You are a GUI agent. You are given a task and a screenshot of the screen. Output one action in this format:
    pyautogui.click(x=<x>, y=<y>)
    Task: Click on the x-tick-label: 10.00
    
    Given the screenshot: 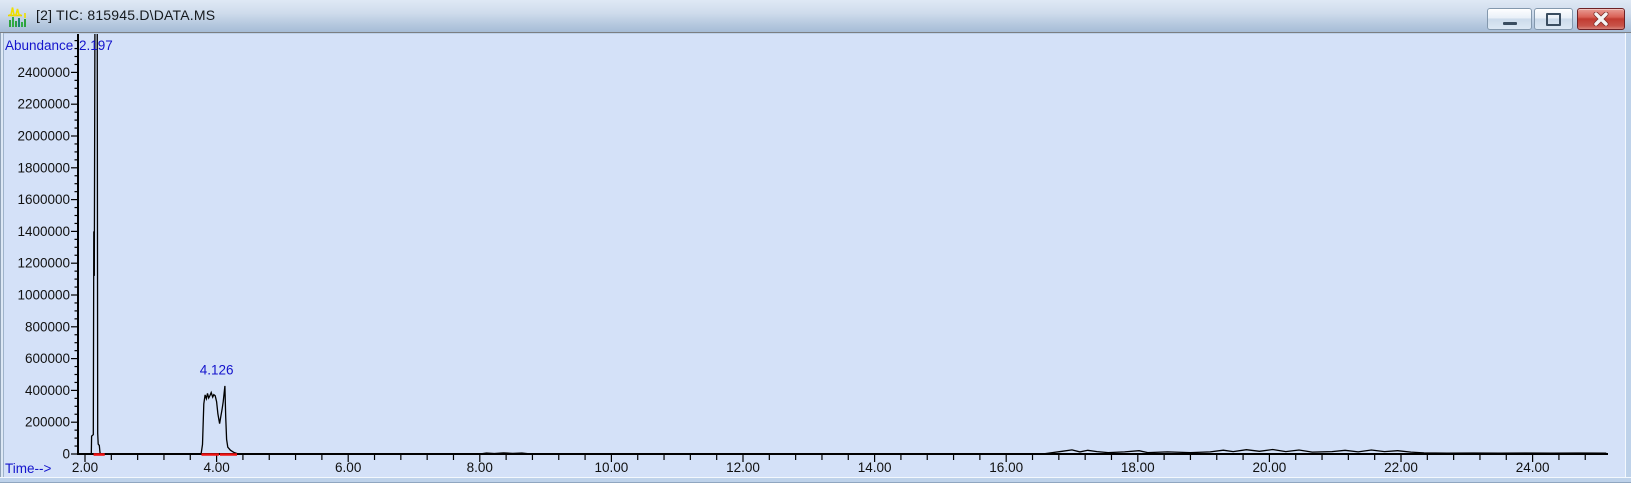 What is the action you would take?
    pyautogui.click(x=612, y=467)
    